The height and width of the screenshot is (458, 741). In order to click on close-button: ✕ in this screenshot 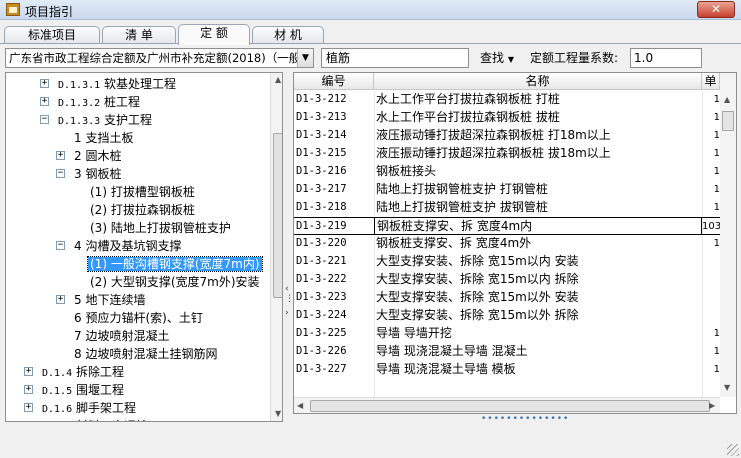, I will do `click(716, 9)`.